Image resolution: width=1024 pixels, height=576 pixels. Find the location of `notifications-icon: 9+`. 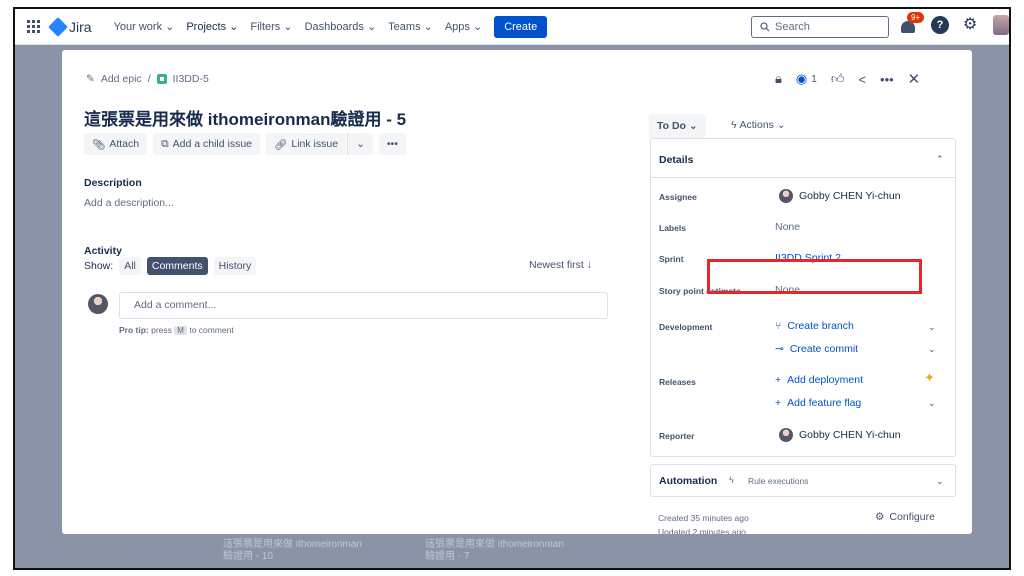

notifications-icon: 9+ is located at coordinates (912, 23).